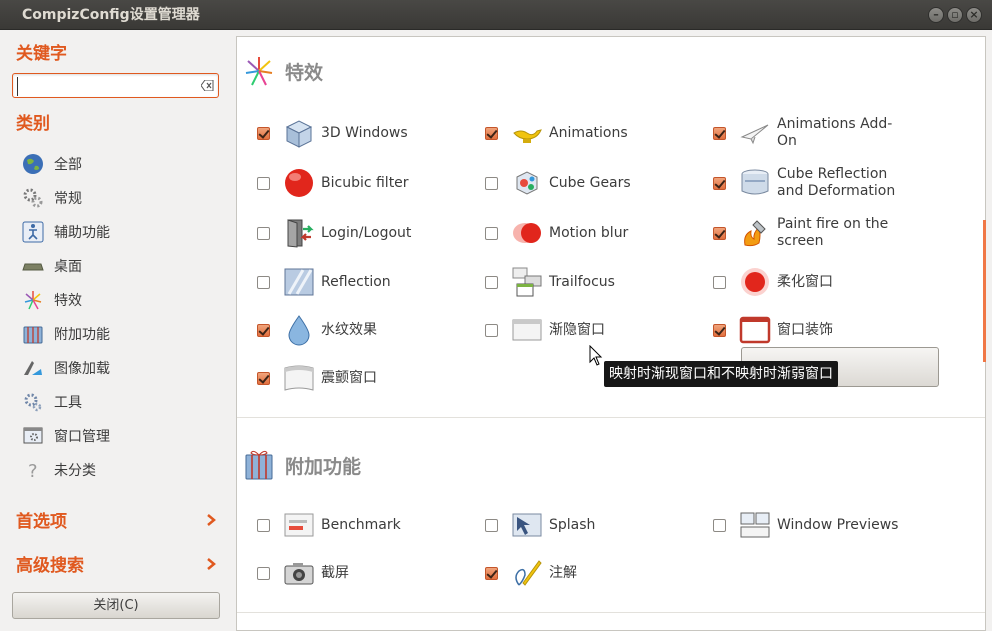 The width and height of the screenshot is (992, 631). Describe the element at coordinates (354, 573) in the screenshot. I see `plugin-screenshot: 截屏` at that location.